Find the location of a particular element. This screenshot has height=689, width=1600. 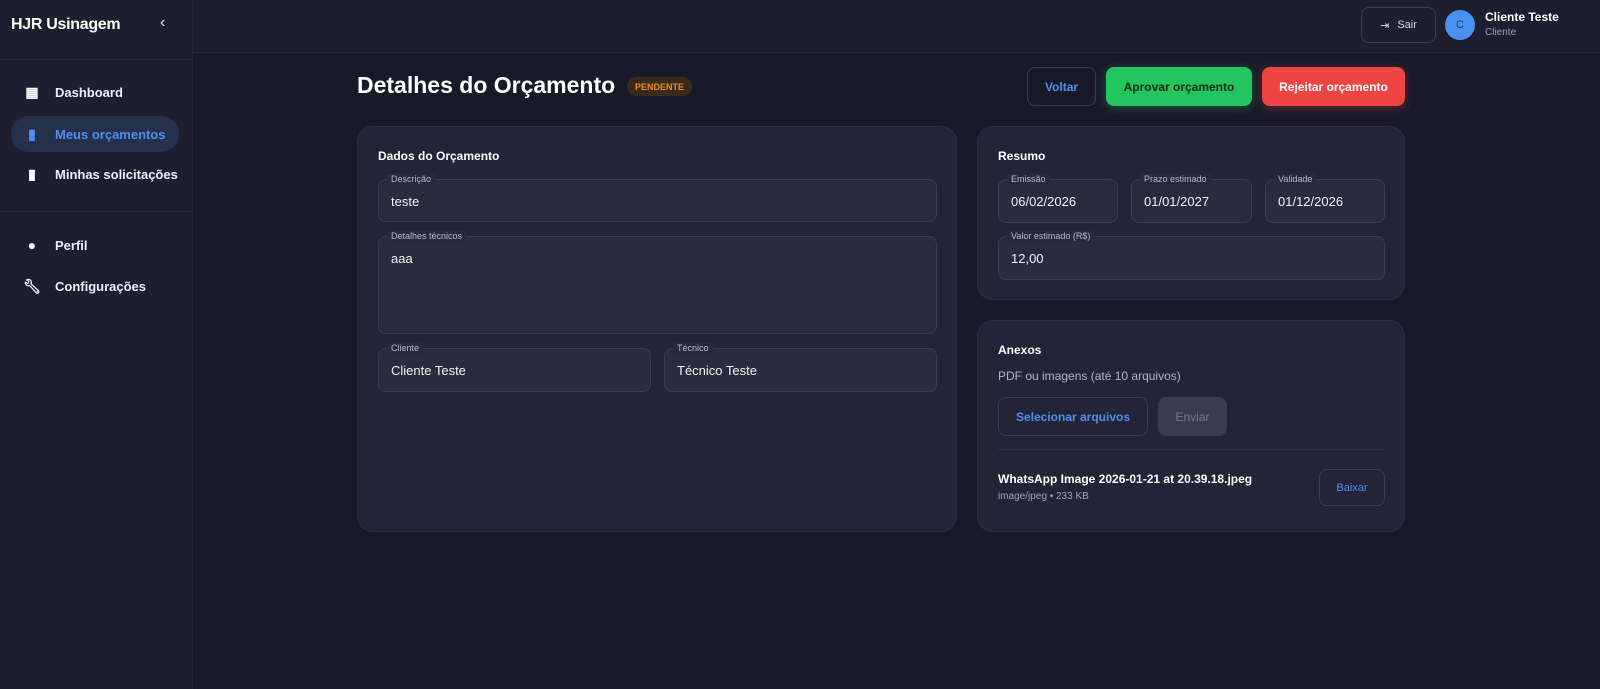

field-value: 01/12/2026 is located at coordinates (1311, 201).